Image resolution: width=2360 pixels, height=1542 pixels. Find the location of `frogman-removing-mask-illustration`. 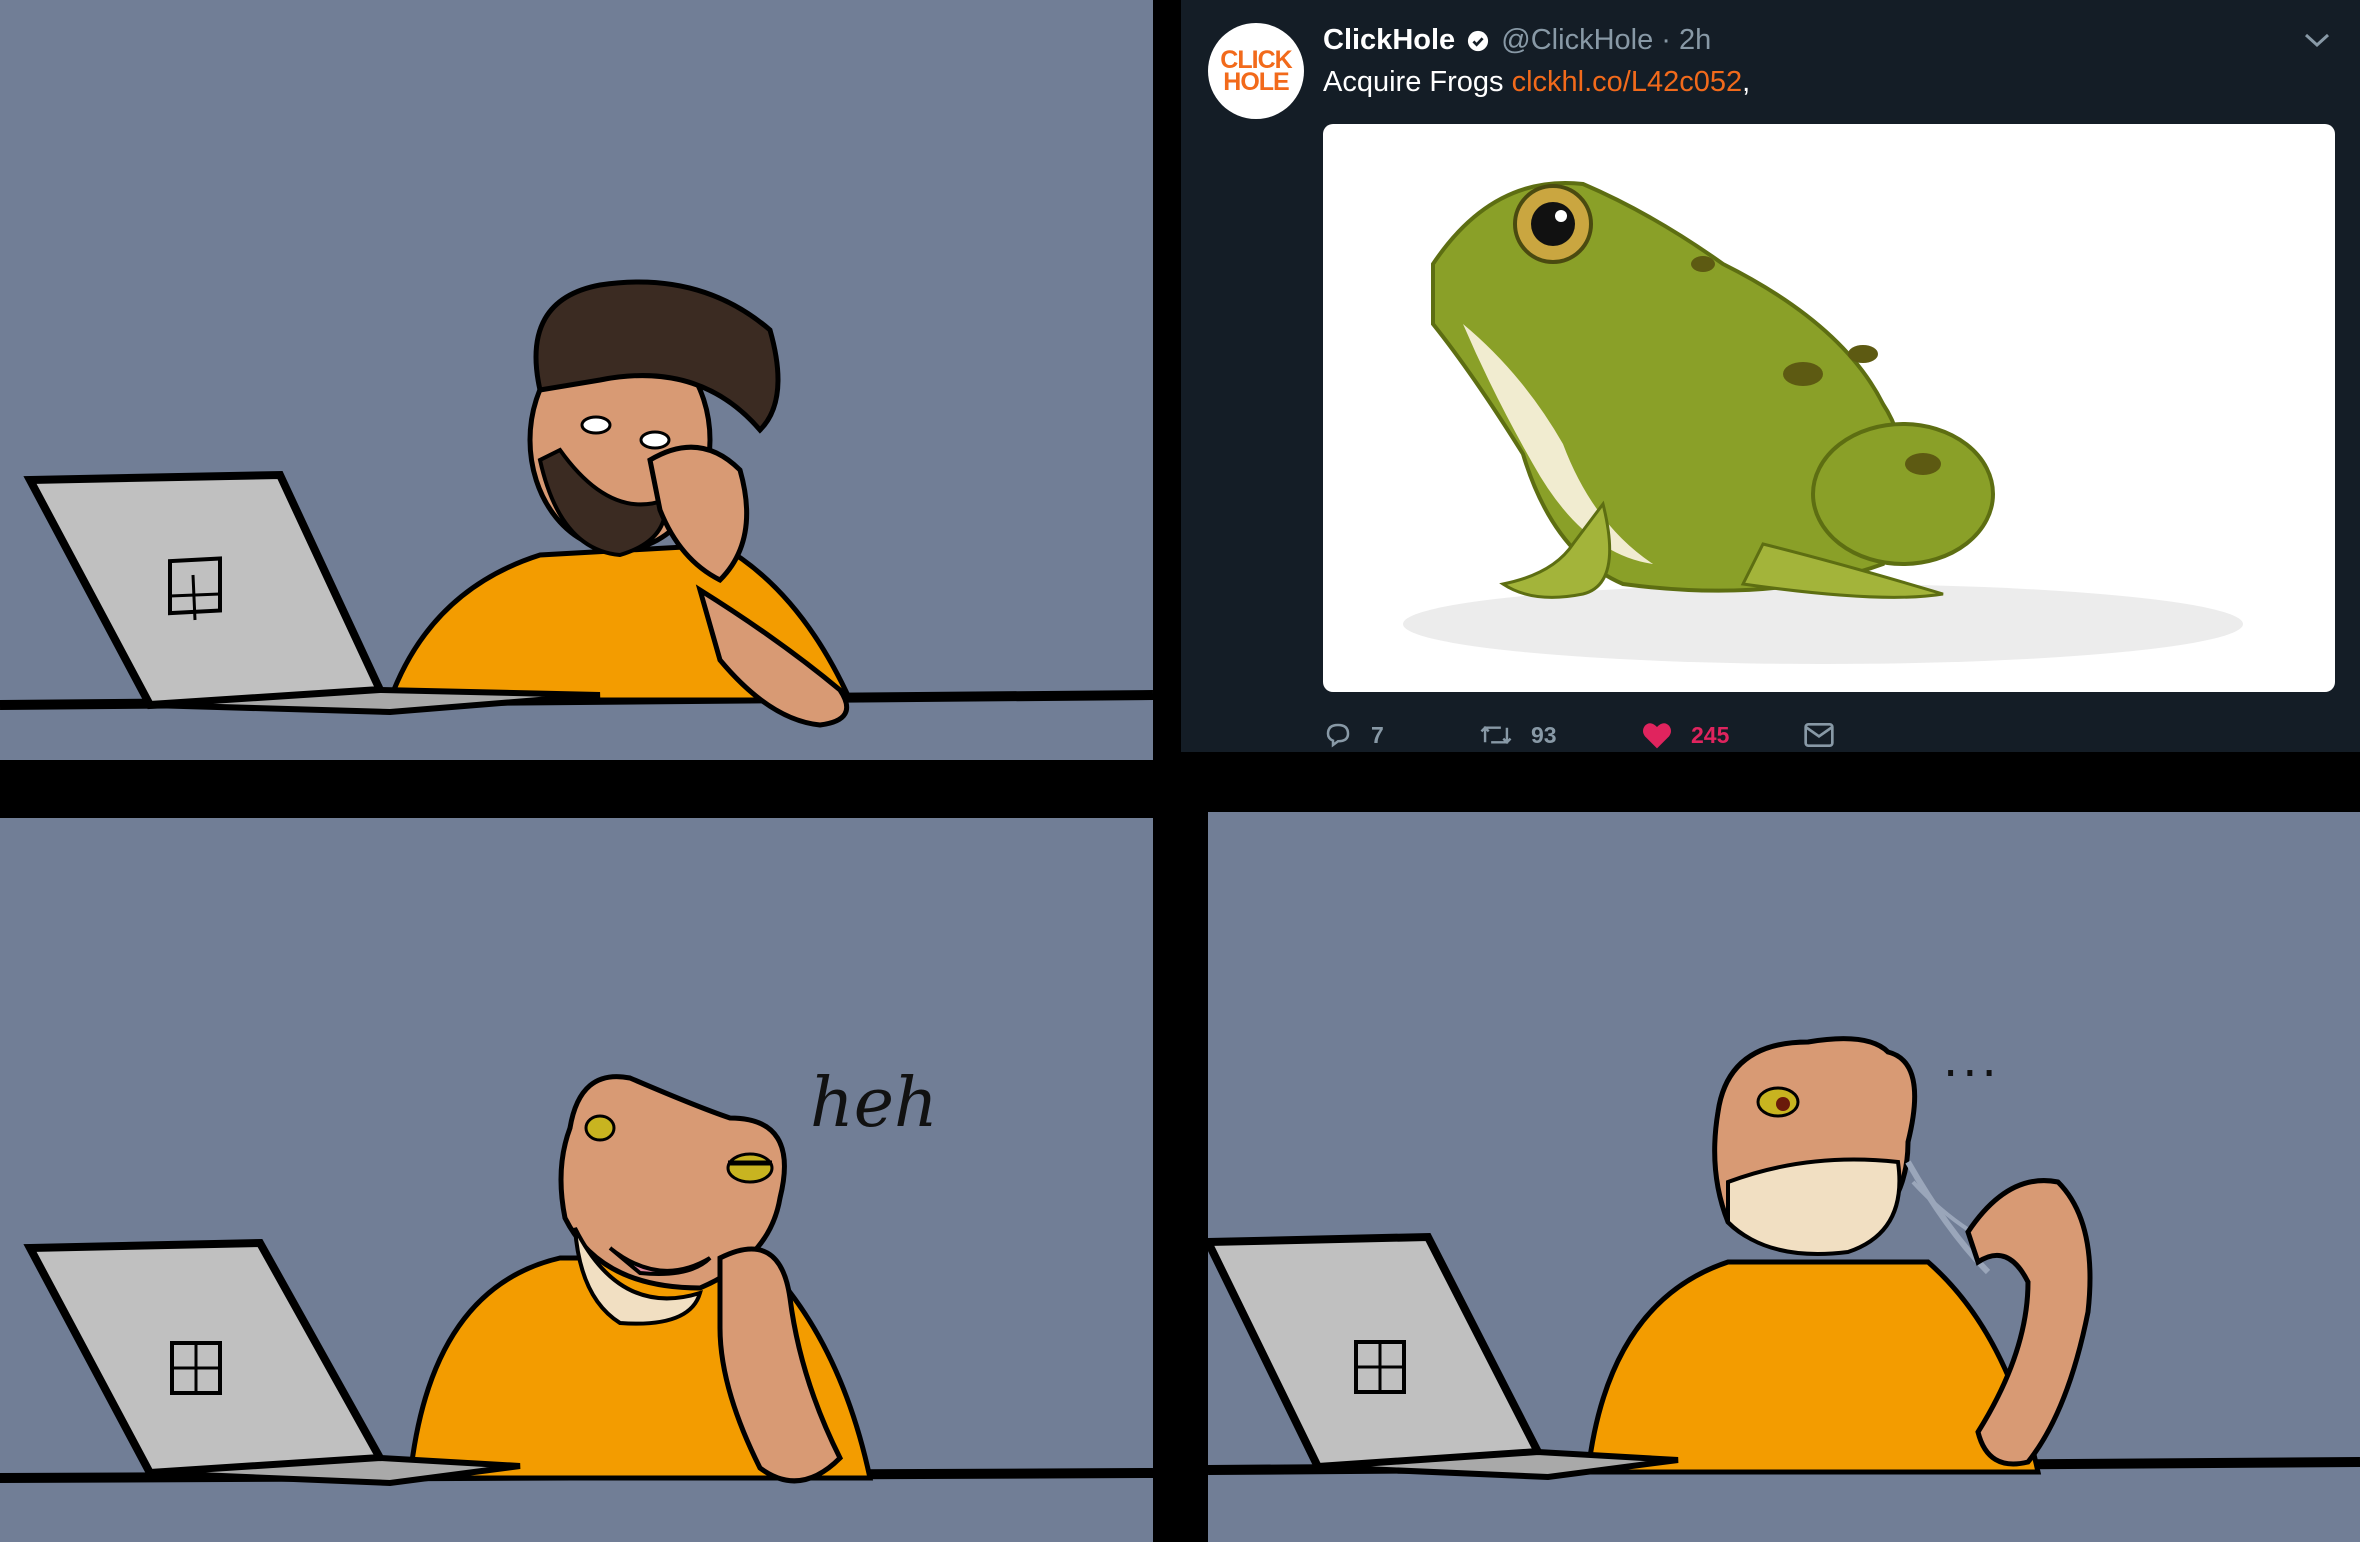

frogman-removing-mask-illustration is located at coordinates (1784, 1258).